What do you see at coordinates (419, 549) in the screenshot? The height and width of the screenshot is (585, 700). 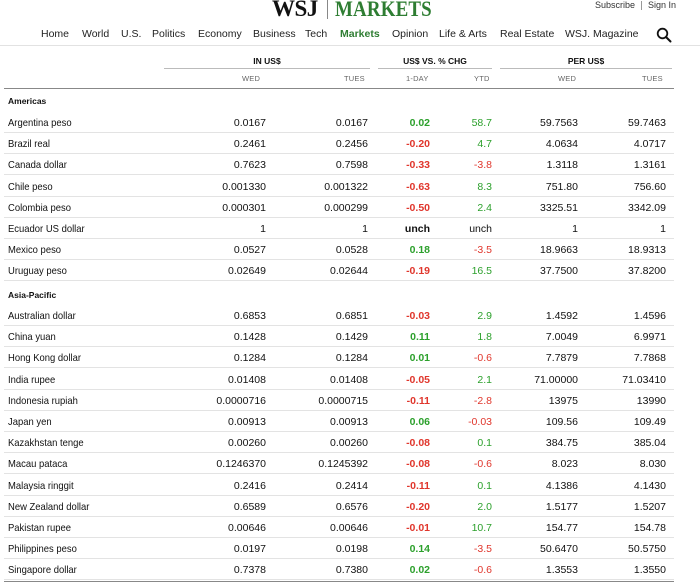 I see `pct-change-1day: 0.14` at bounding box center [419, 549].